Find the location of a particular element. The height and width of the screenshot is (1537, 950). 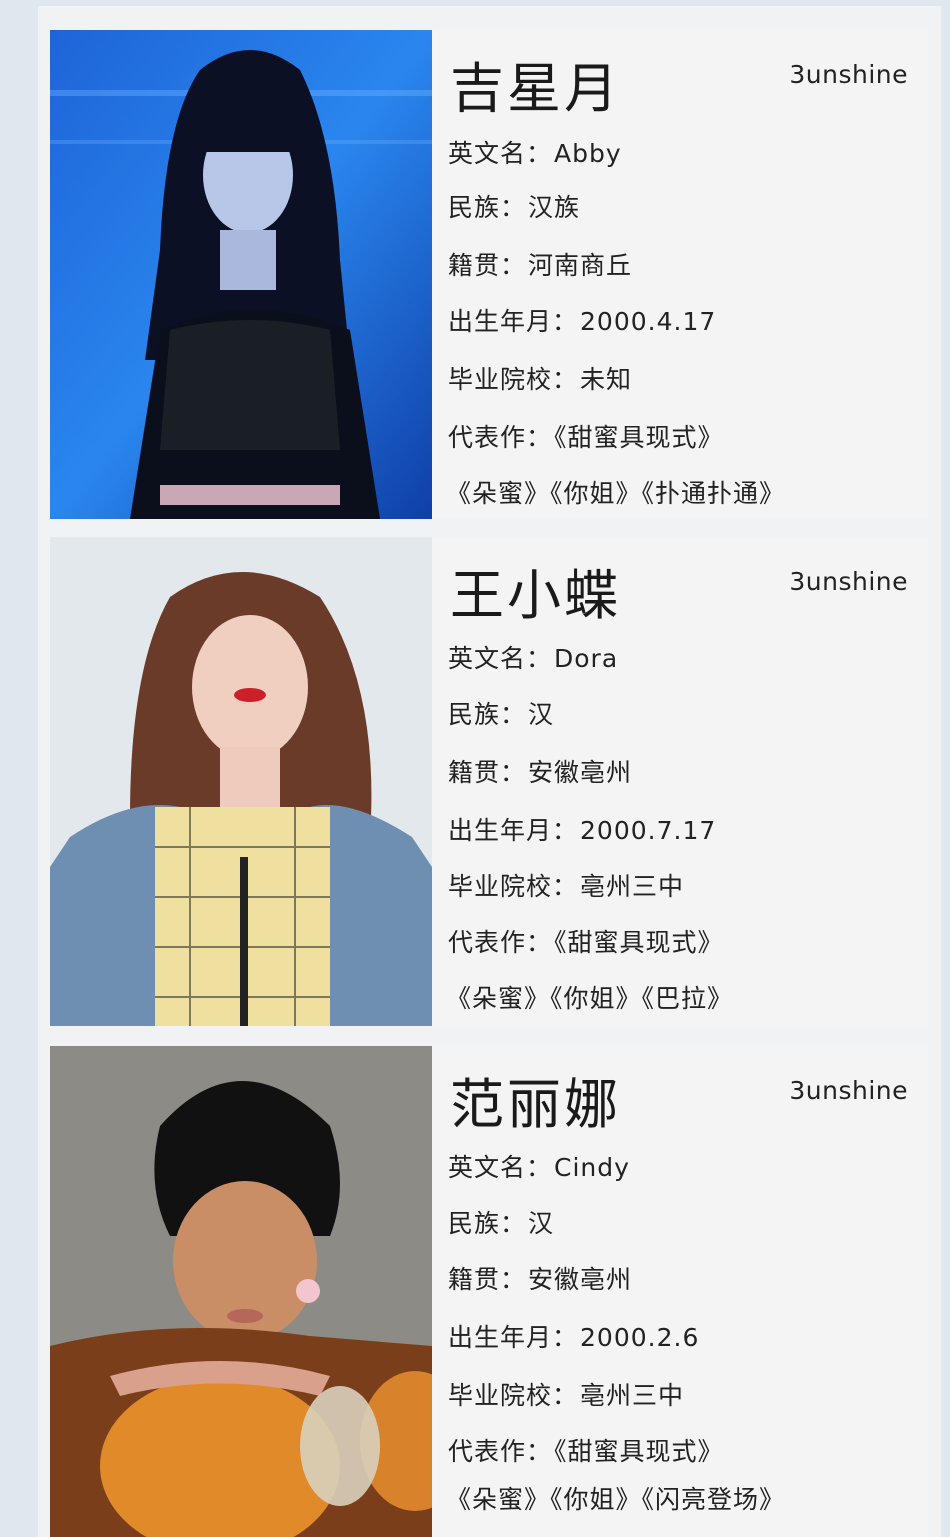

member-name: 王小蝶 is located at coordinates (535, 595).